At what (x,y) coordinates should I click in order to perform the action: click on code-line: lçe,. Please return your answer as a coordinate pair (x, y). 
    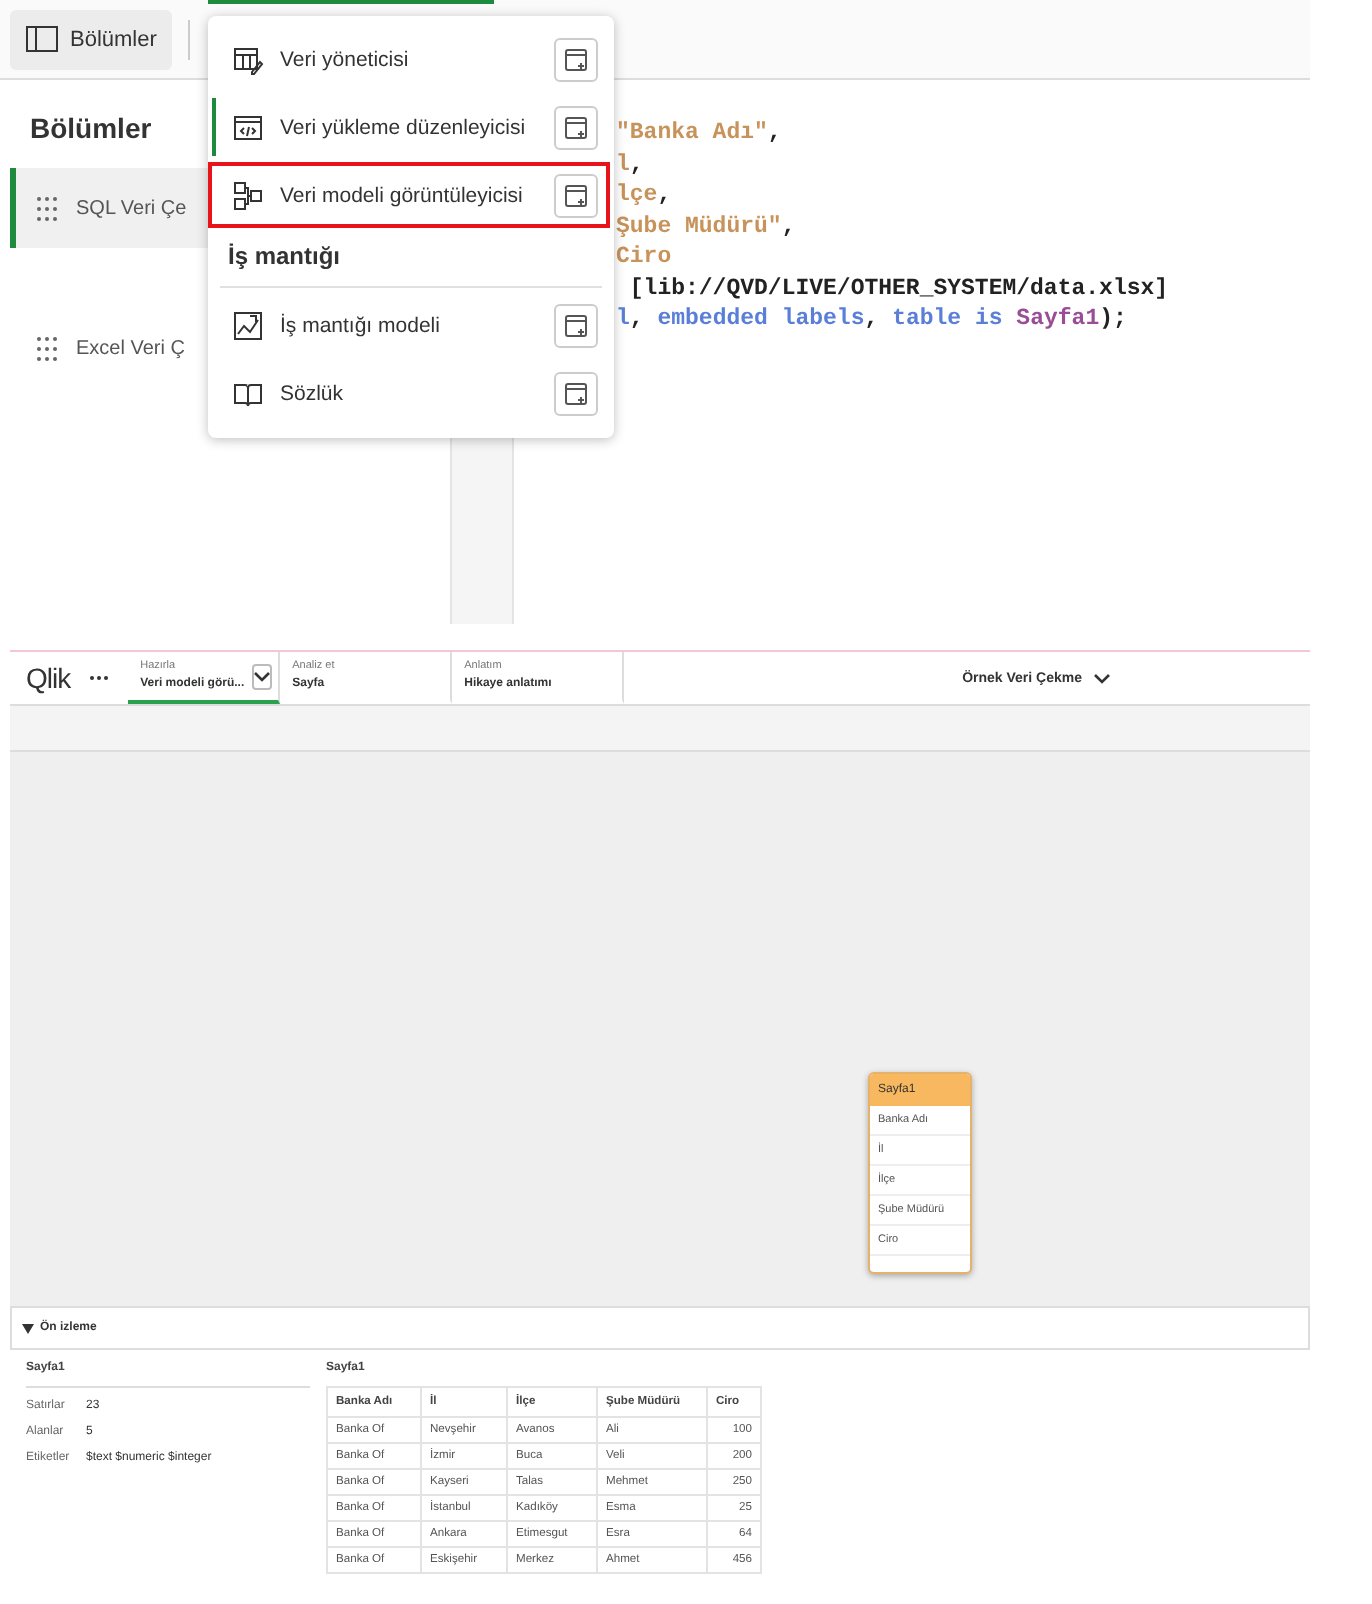
    Looking at the image, I should click on (644, 195).